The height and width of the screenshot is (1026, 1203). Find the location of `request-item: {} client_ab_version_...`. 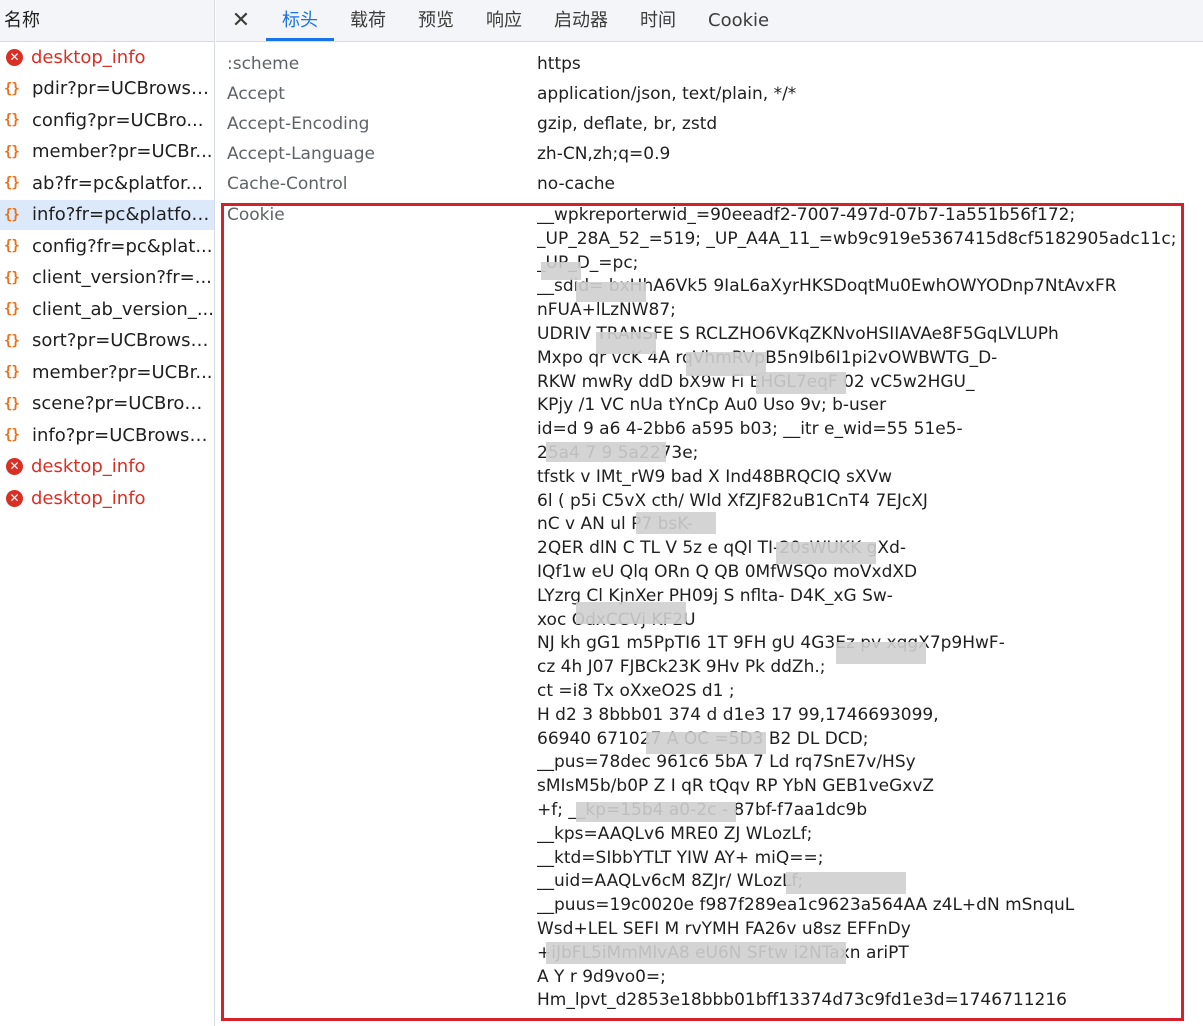

request-item: {} client_ab_version_... is located at coordinates (107, 310).